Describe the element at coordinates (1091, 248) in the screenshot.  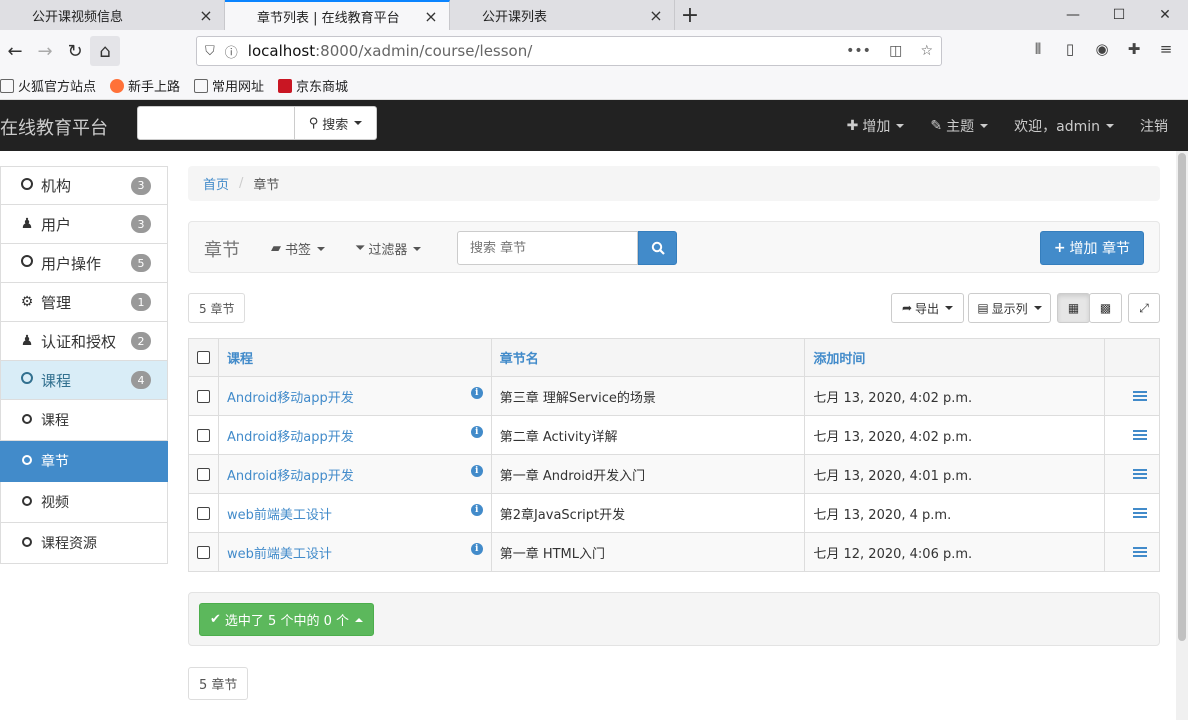
I see `add-lesson-button: + 增加 章节` at that location.